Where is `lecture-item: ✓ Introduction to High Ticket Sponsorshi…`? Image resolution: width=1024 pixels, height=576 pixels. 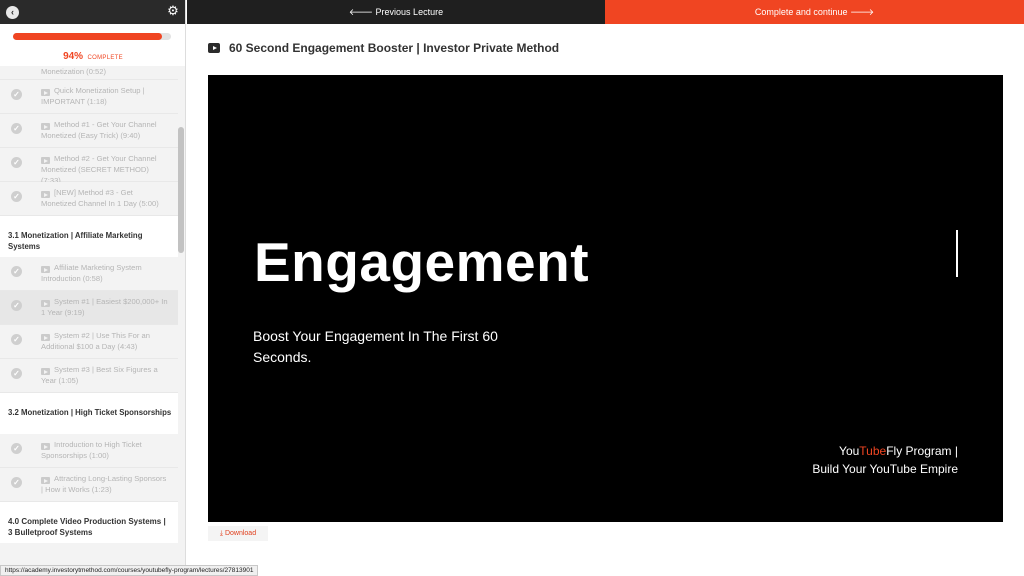
lecture-item: ✓ Introduction to High Ticket Sponsorshi… is located at coordinates (89, 451).